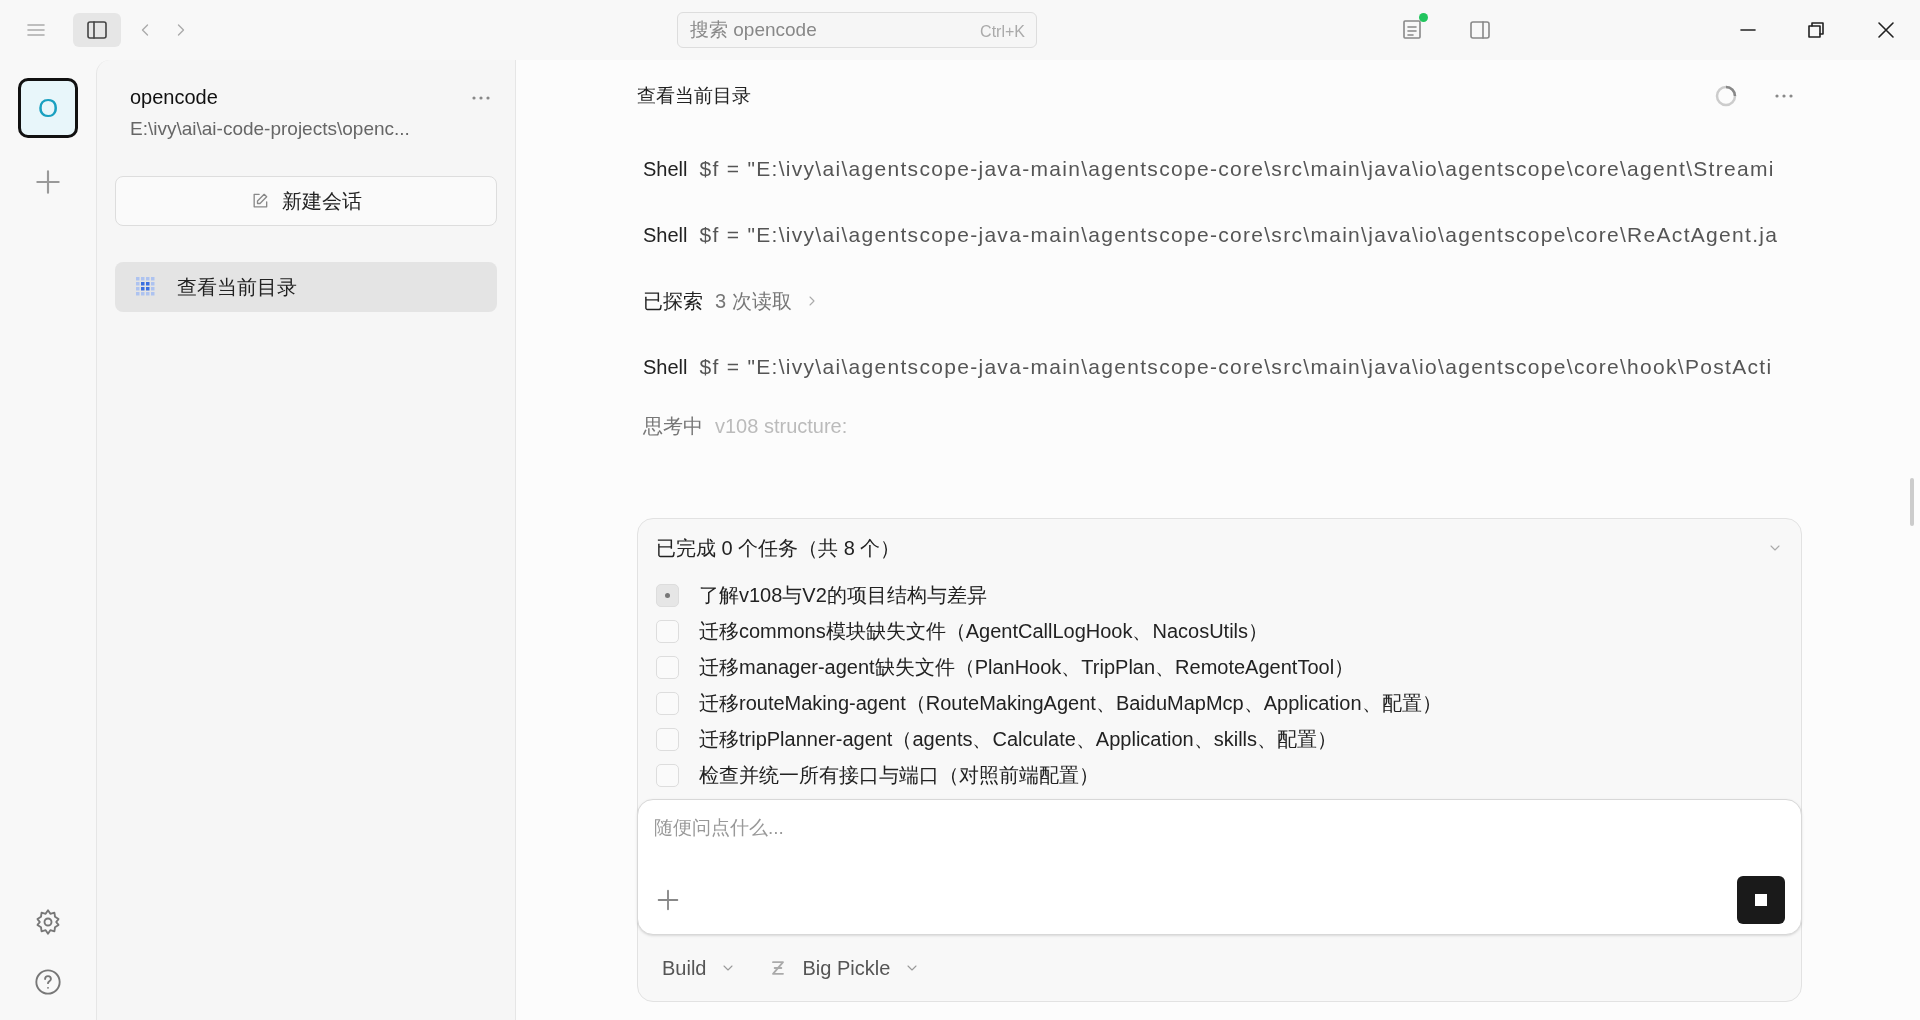 The height and width of the screenshot is (1020, 1920). What do you see at coordinates (1237, 169) in the screenshot?
I see `command-text: $f = "E:\ivy\ai\agentscope-java-main\agentscope-core\src\main\java\io\agentscope\core\agent\Streami` at bounding box center [1237, 169].